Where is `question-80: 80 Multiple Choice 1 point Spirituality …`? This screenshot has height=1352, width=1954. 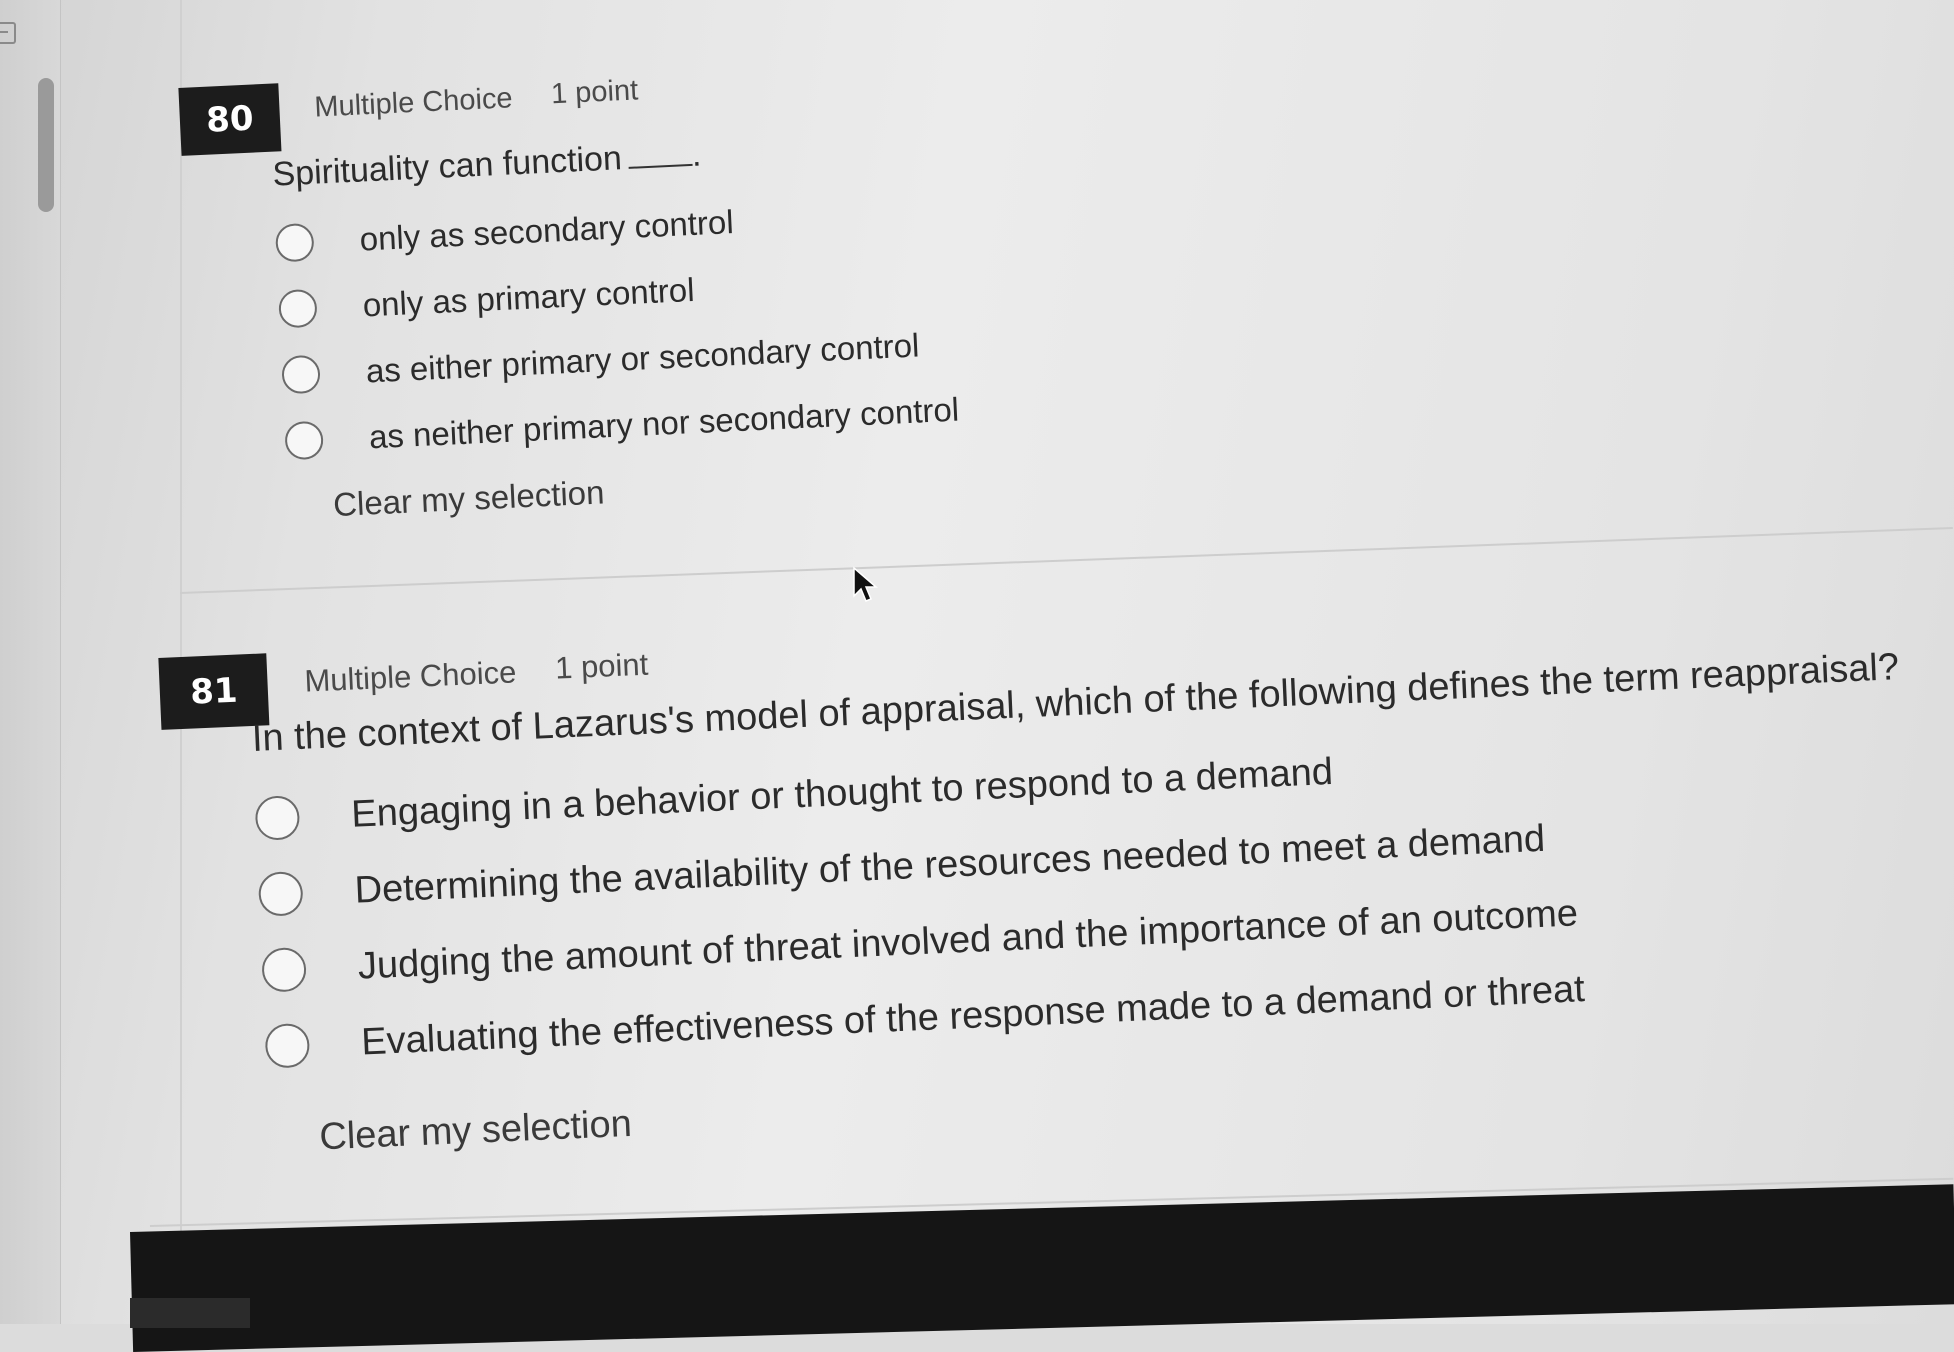
question-80: 80 Multiple Choice 1 point Spirituality … is located at coordinates (570, 287).